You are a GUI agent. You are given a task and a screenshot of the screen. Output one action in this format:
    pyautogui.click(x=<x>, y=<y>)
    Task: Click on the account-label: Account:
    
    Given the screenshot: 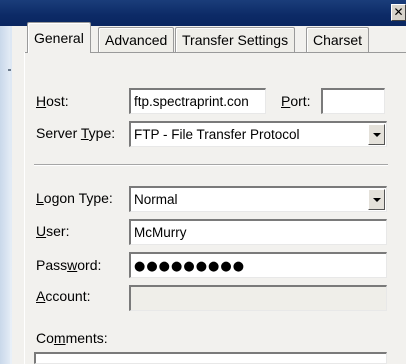 What is the action you would take?
    pyautogui.click(x=63, y=296)
    